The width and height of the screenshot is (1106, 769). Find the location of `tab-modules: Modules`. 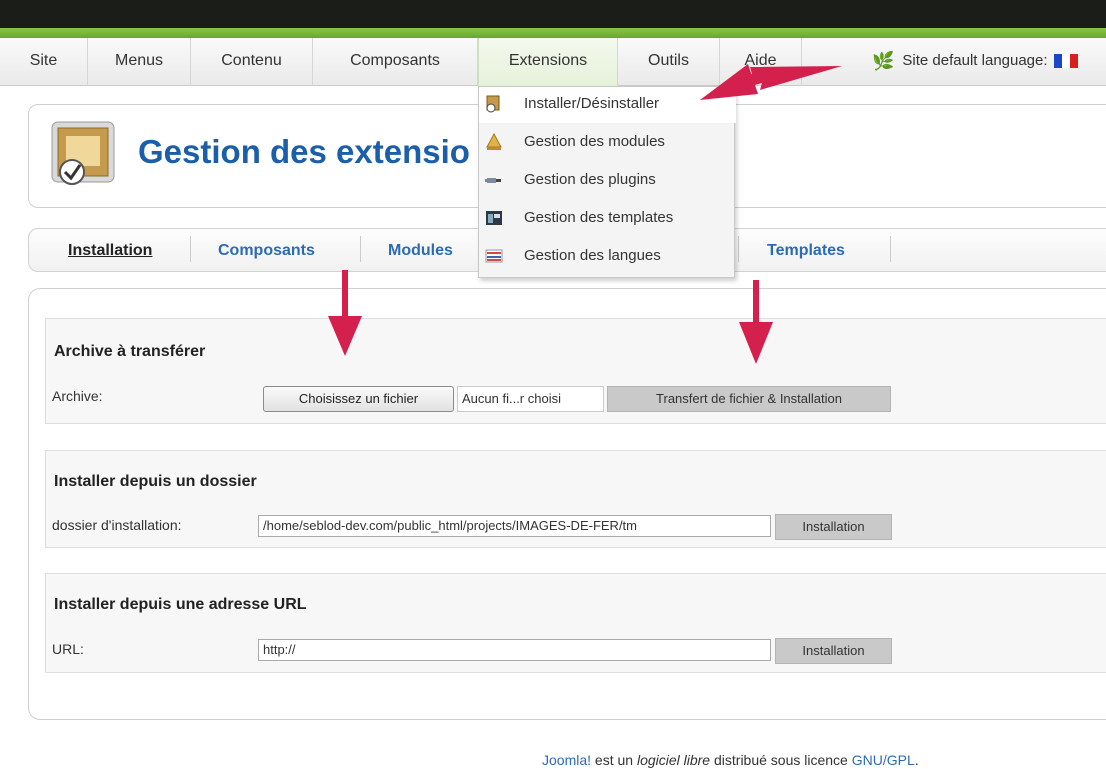

tab-modules: Modules is located at coordinates (420, 251).